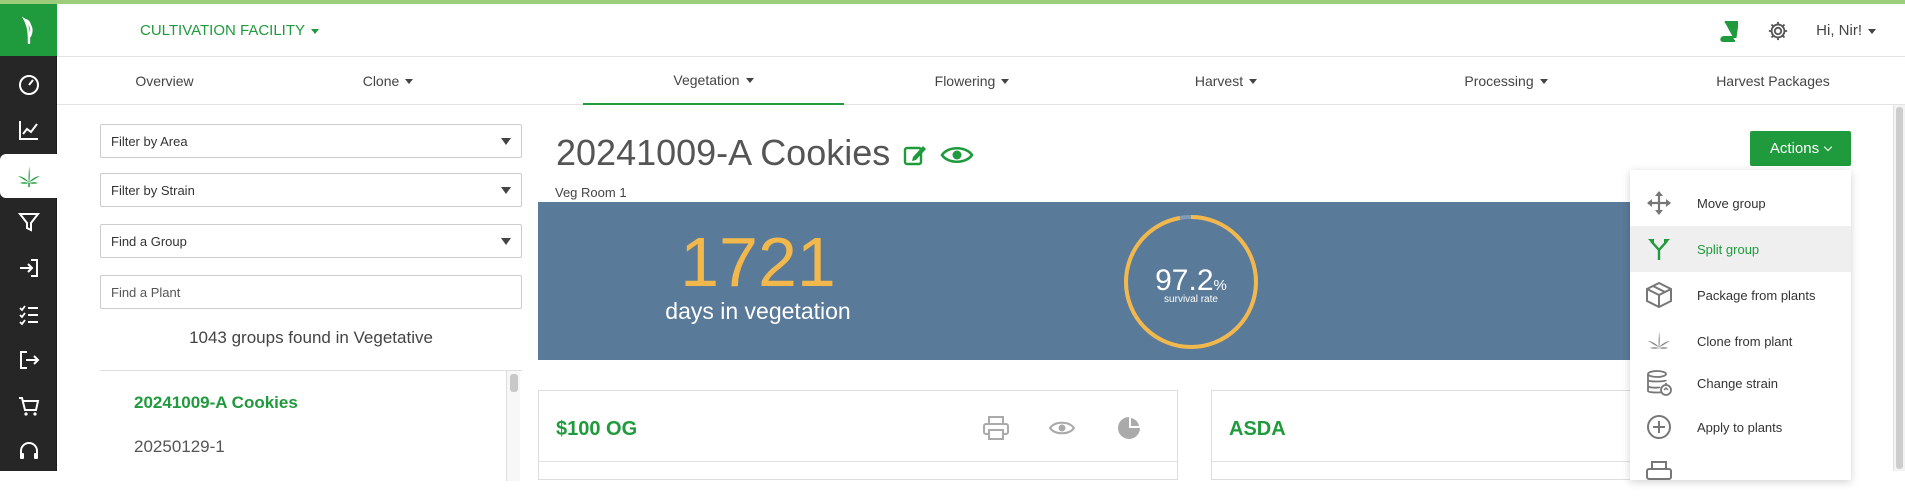 The image size is (1905, 496). Describe the element at coordinates (506, 190) in the screenshot. I see `dropdown-arrow-icon` at that location.